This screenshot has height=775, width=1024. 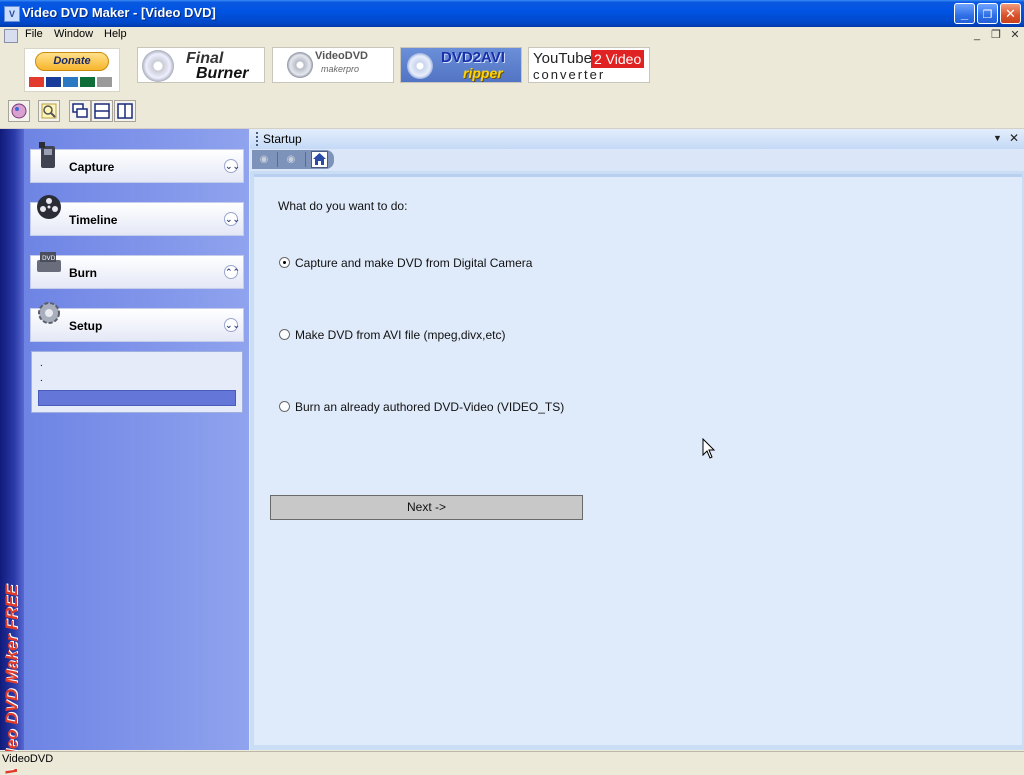 What do you see at coordinates (92, 167) in the screenshot?
I see `sidebar-label-capture: Capture` at bounding box center [92, 167].